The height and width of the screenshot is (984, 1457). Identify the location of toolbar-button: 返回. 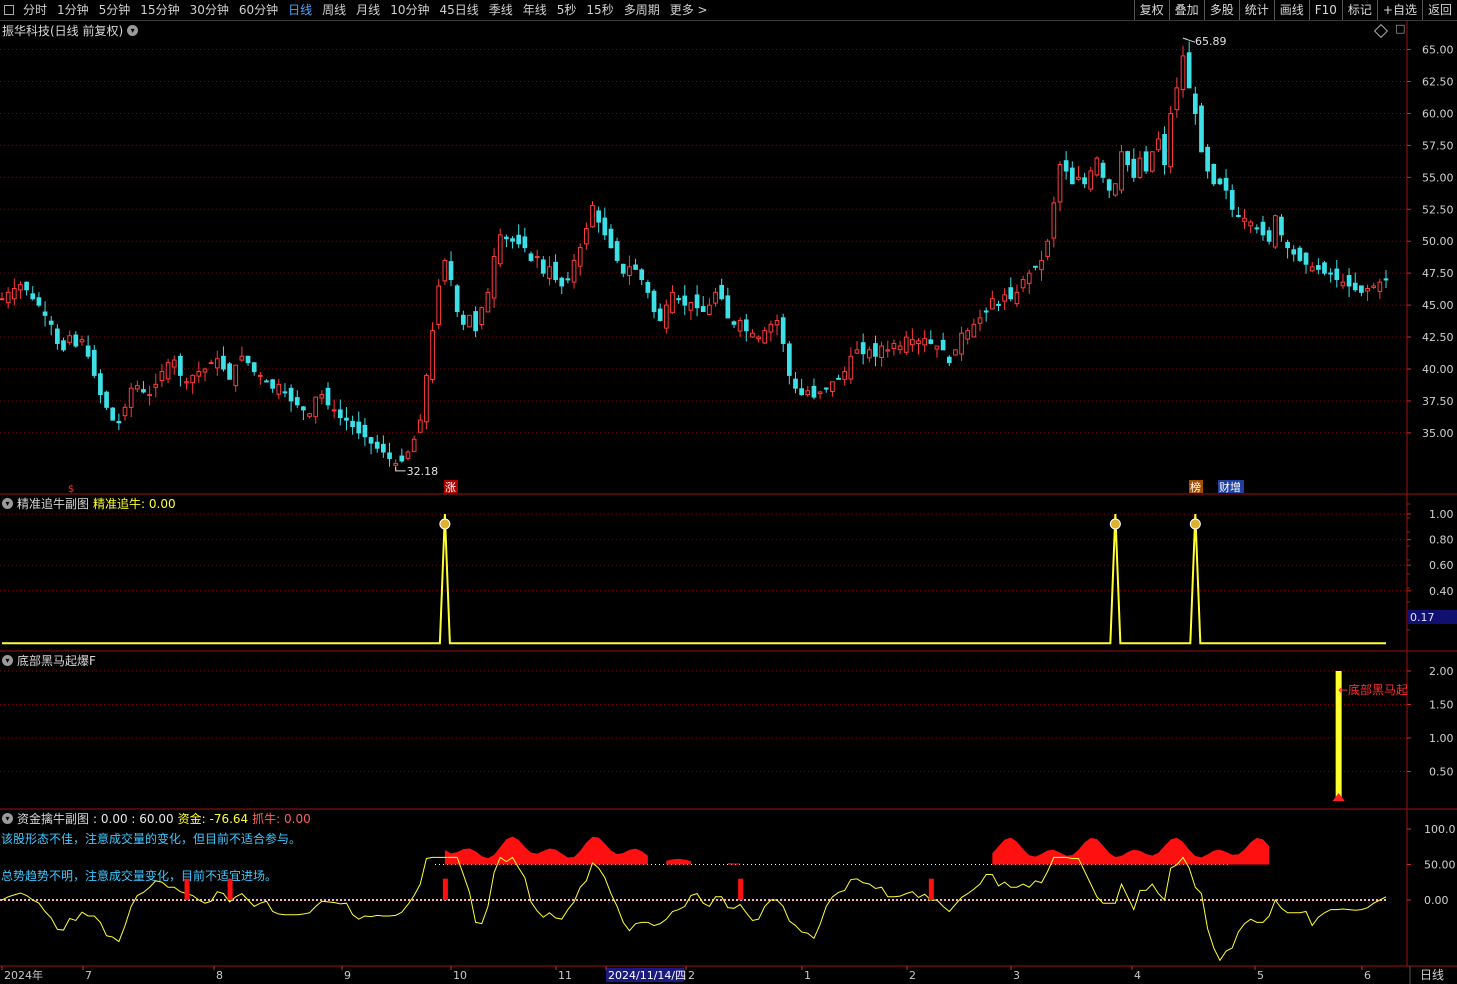
(1439, 10).